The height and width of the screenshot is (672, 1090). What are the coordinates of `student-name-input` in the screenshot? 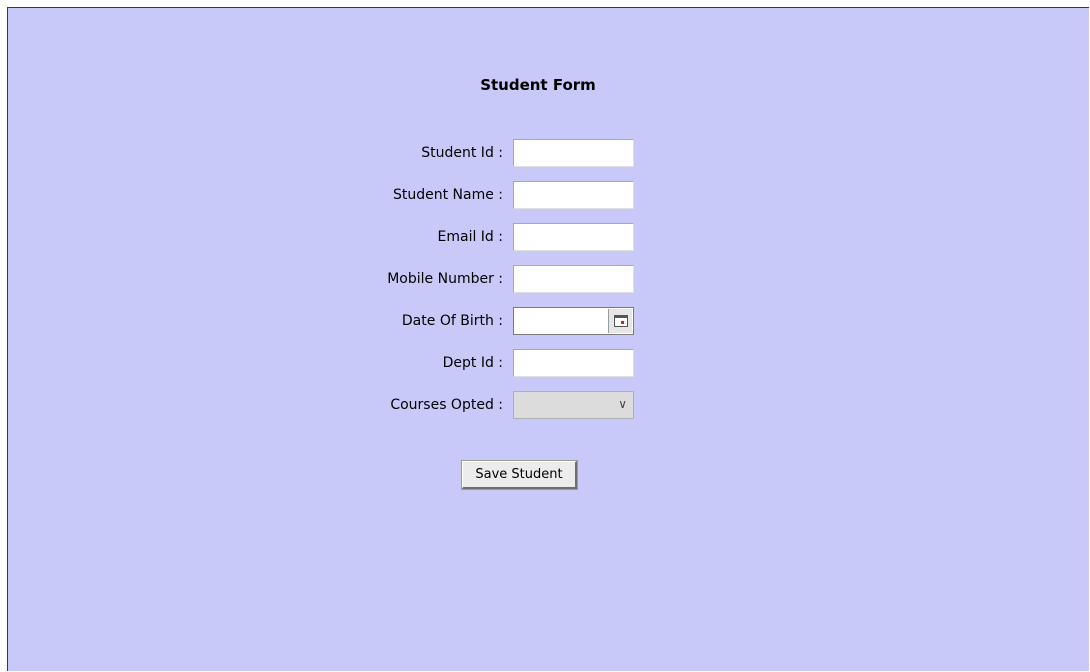 It's located at (573, 195).